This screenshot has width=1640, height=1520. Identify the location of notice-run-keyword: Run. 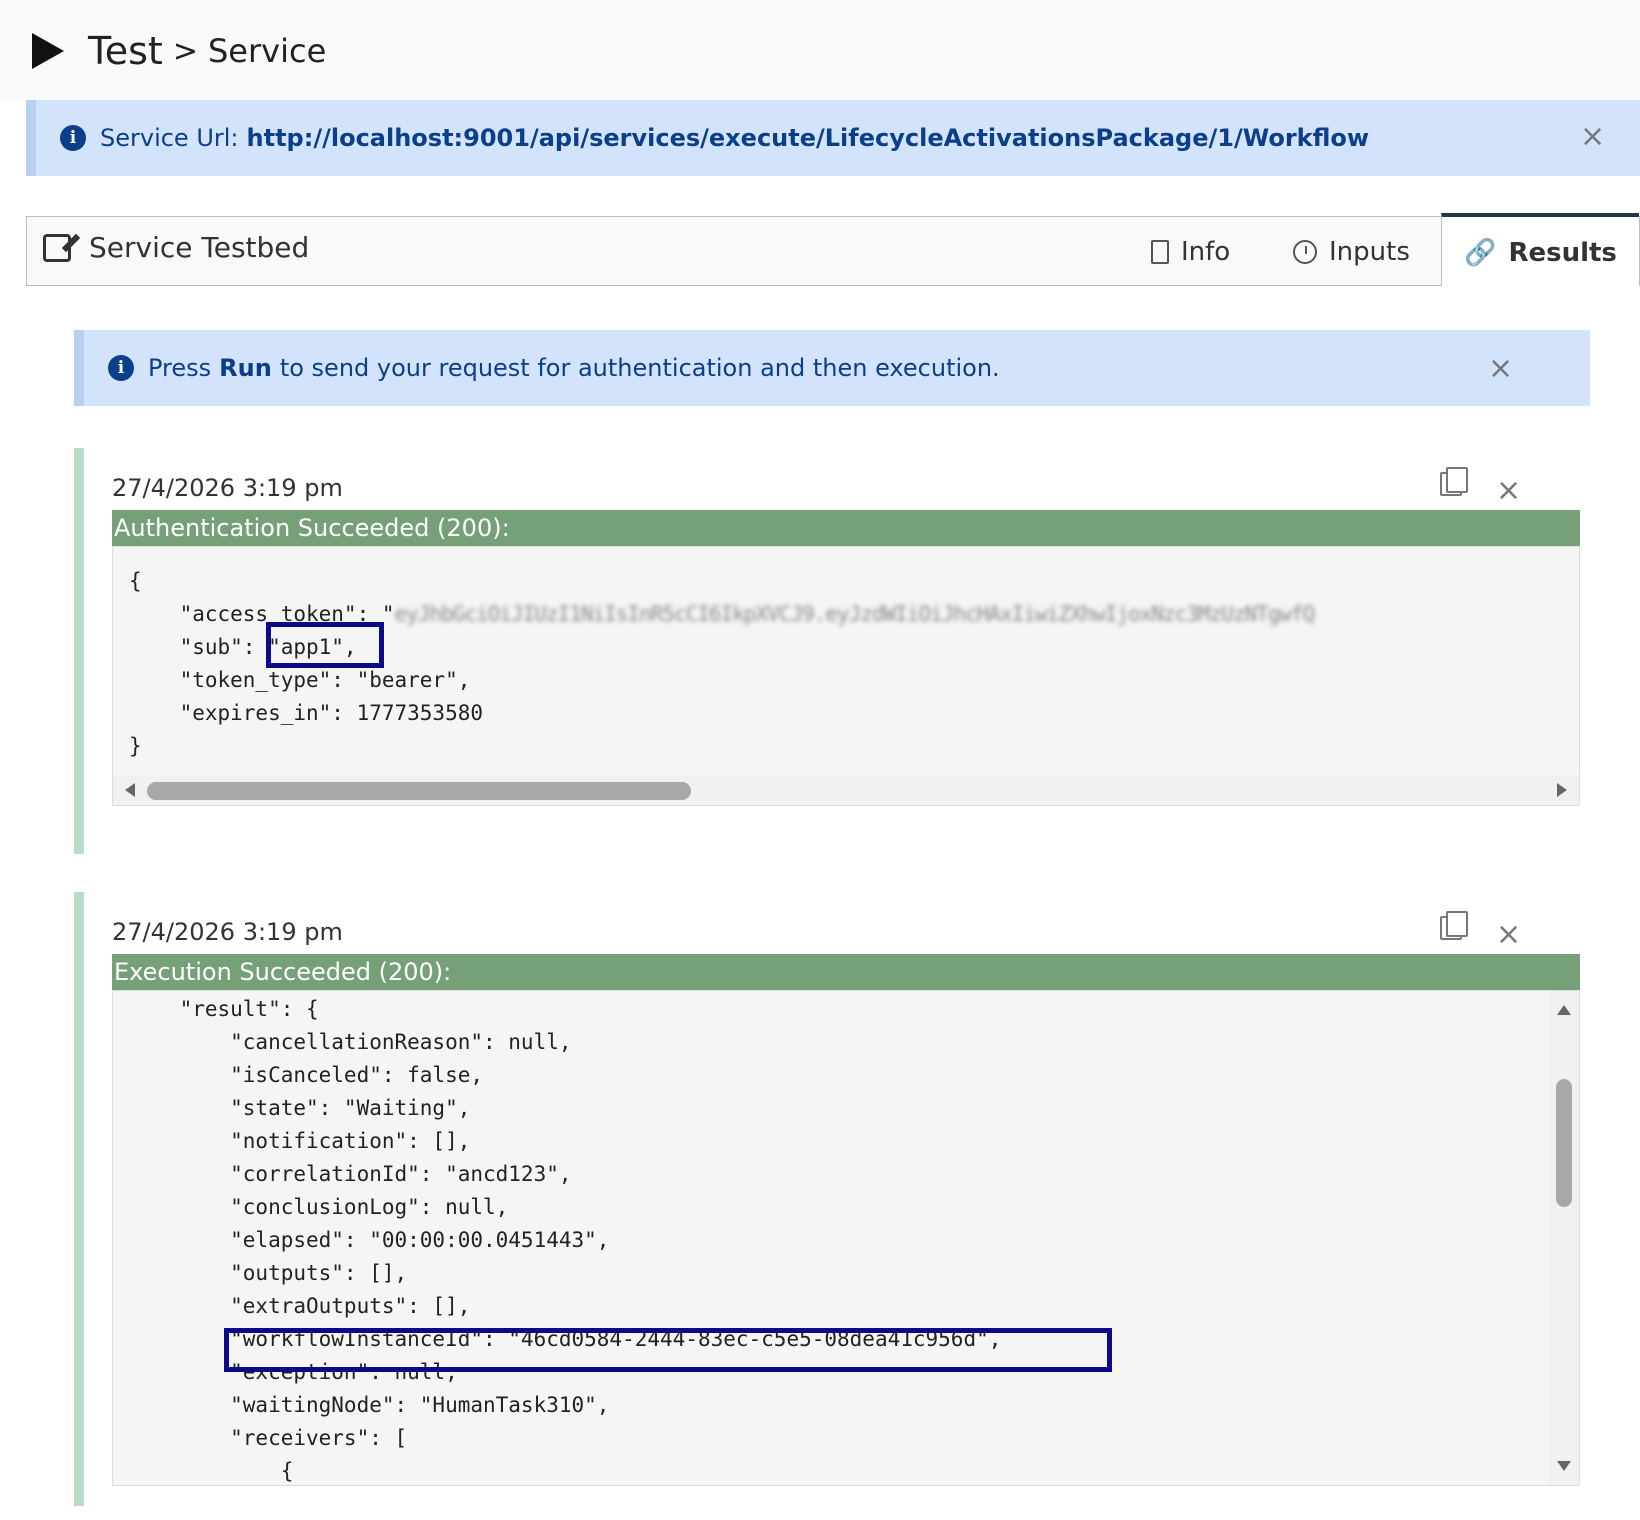
(245, 368).